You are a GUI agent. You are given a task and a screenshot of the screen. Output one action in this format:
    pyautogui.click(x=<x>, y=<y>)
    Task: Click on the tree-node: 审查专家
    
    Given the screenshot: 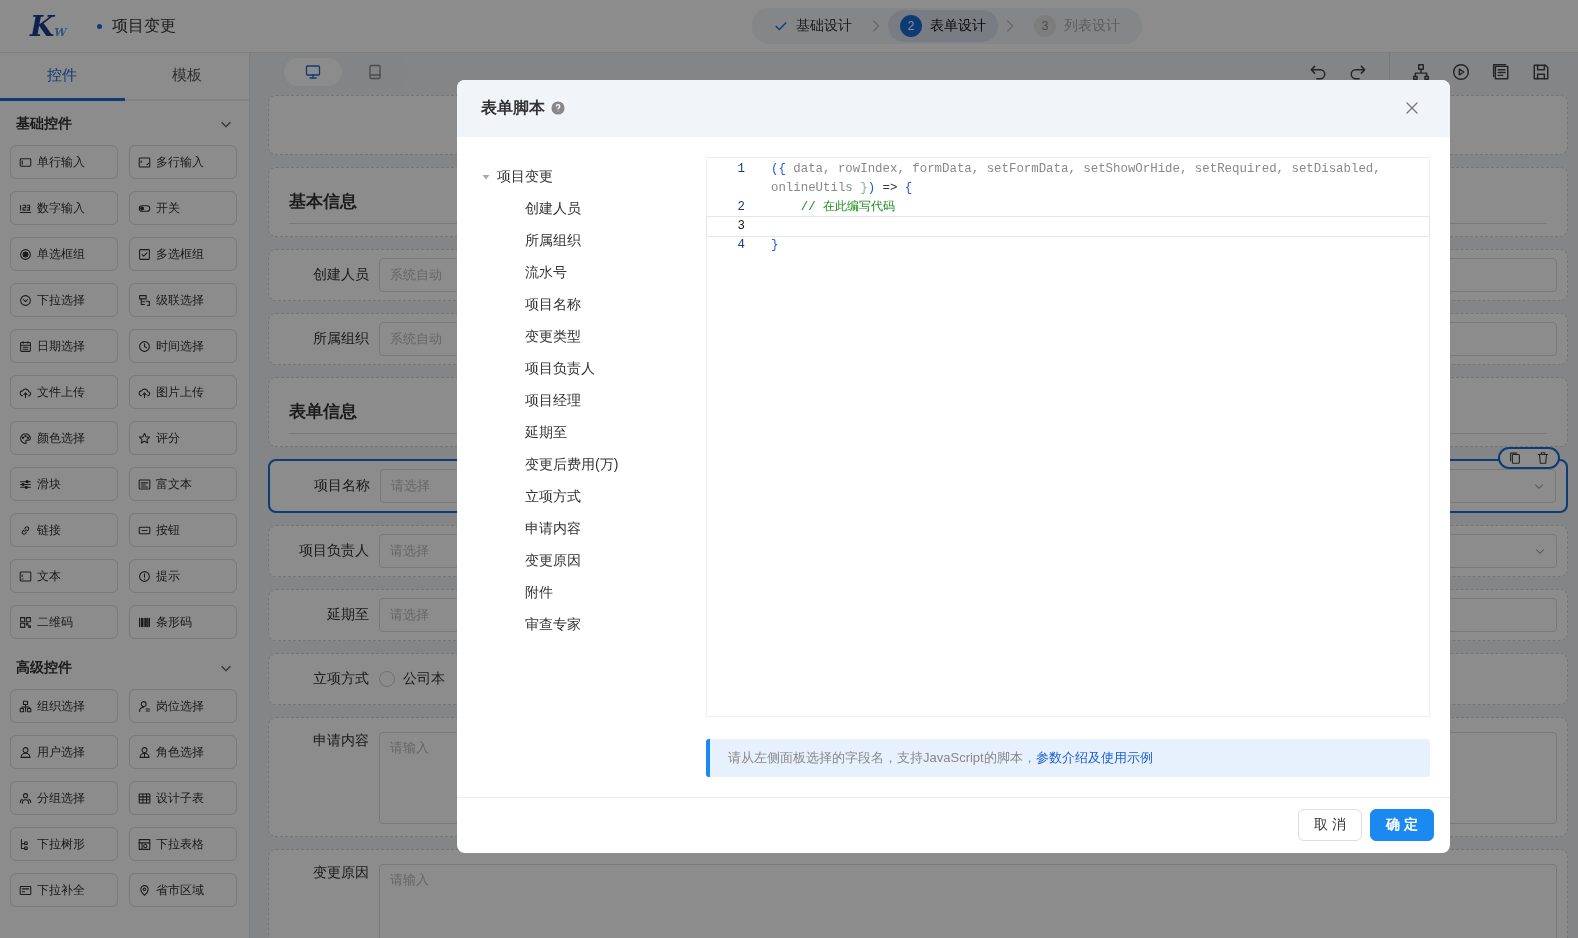 What is the action you would take?
    pyautogui.click(x=553, y=625)
    